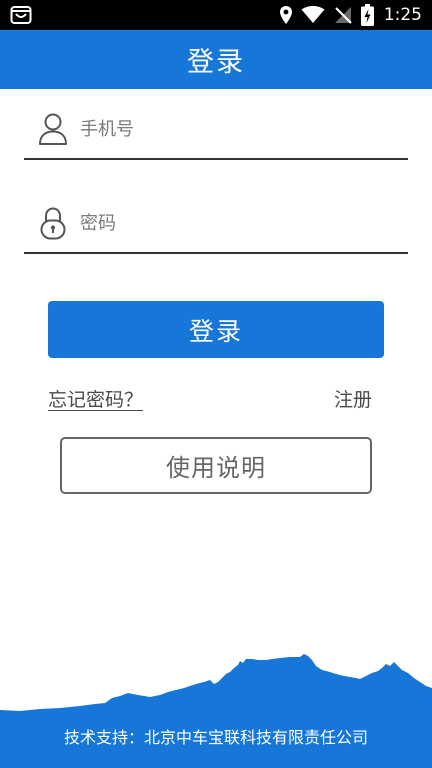 The height and width of the screenshot is (768, 432). Describe the element at coordinates (367, 15) in the screenshot. I see `battery-charging-icon` at that location.